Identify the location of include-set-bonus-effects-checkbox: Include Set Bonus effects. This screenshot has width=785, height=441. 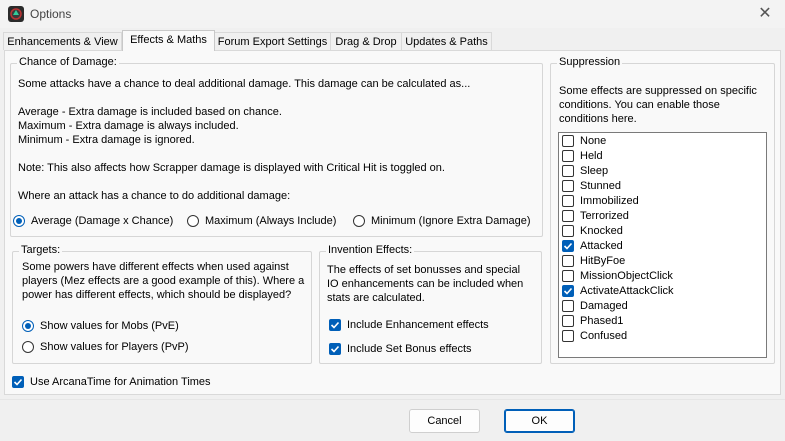
(400, 349).